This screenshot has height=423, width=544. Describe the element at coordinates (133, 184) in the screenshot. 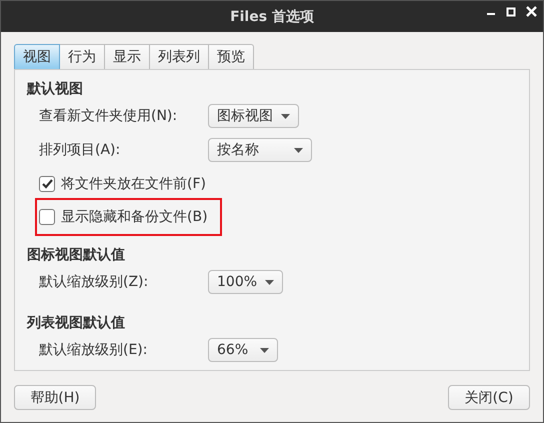

I see `checkbox-label: 将文件夹放在文件前(F)` at that location.